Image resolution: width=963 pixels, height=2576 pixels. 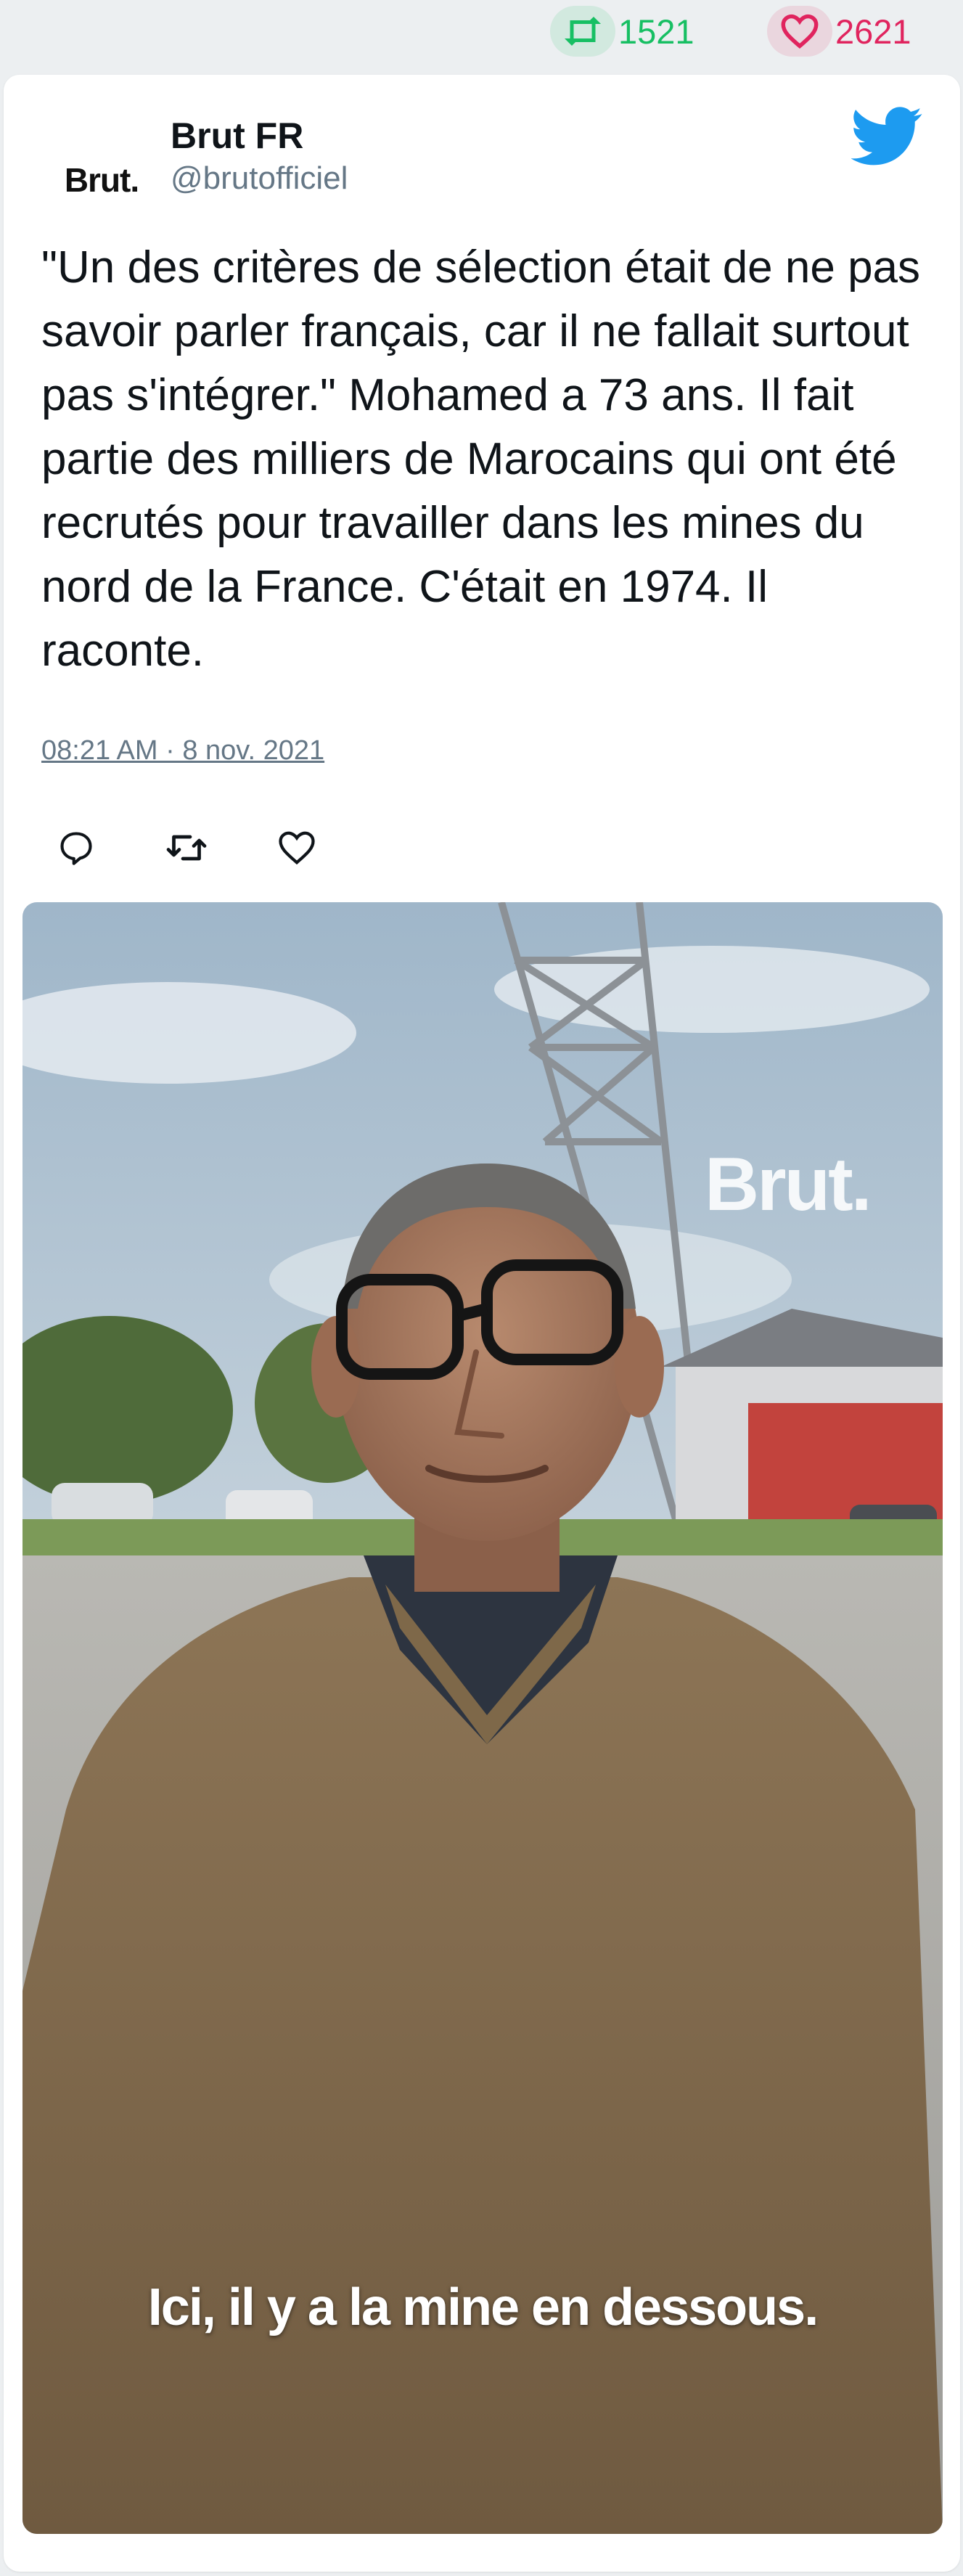 What do you see at coordinates (799, 32) in the screenshot?
I see `heart-icon` at bounding box center [799, 32].